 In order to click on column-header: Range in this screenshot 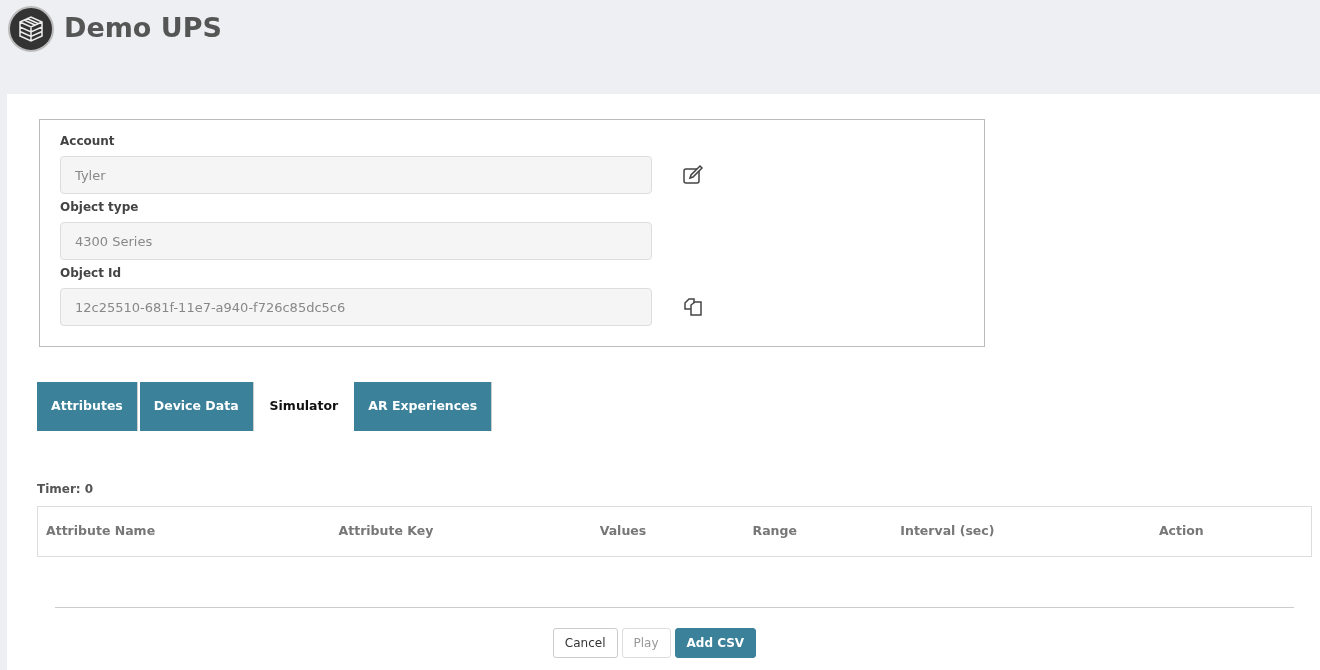, I will do `click(818, 531)`.